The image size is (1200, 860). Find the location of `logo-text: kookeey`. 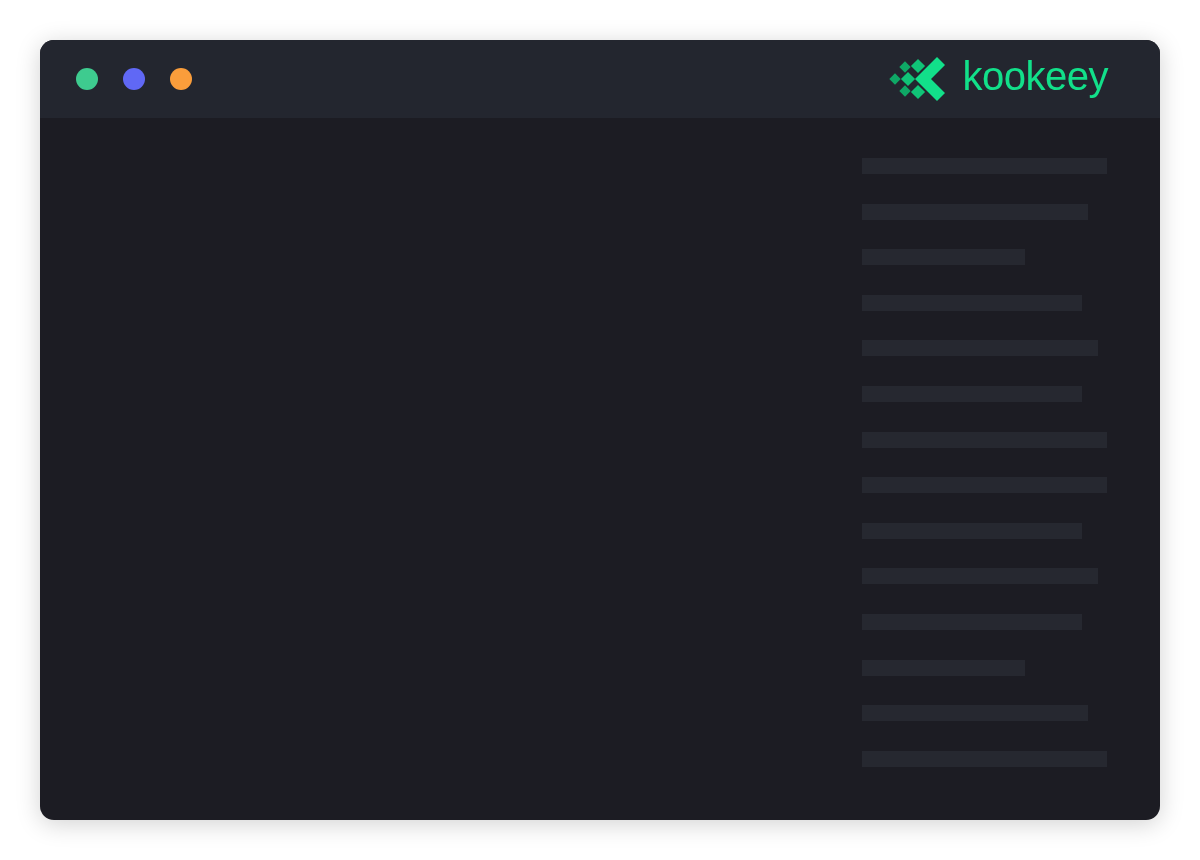

logo-text: kookeey is located at coordinates (1035, 76).